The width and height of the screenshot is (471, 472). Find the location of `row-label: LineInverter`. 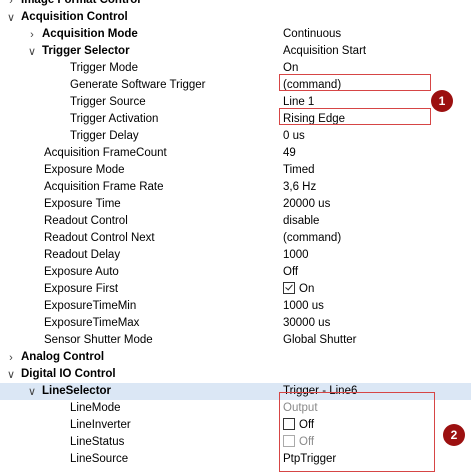

row-label: LineInverter is located at coordinates (100, 425).